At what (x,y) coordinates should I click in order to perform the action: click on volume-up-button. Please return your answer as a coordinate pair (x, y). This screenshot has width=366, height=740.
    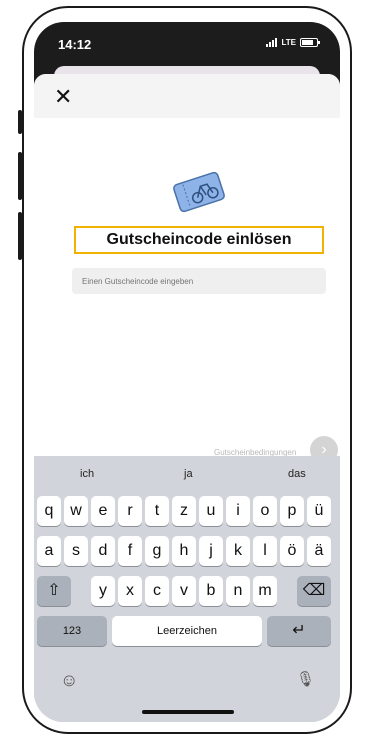
    Looking at the image, I should click on (20, 176).